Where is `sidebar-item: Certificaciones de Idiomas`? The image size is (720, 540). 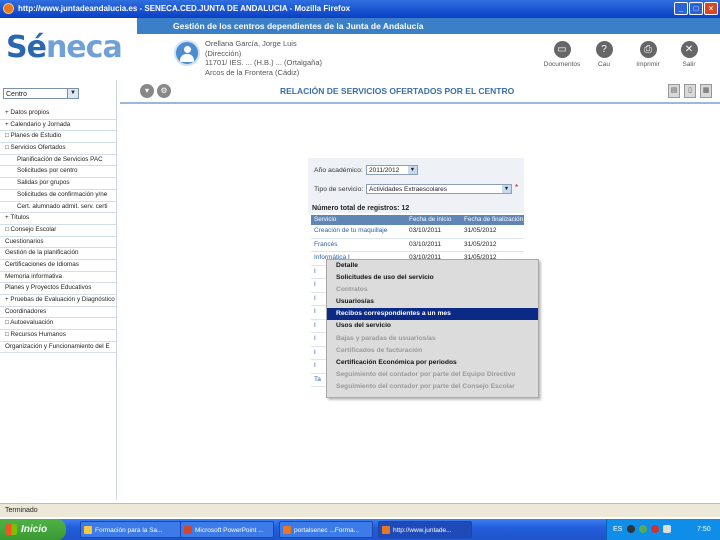
sidebar-item: Certificaciones de Idiomas is located at coordinates (58, 266).